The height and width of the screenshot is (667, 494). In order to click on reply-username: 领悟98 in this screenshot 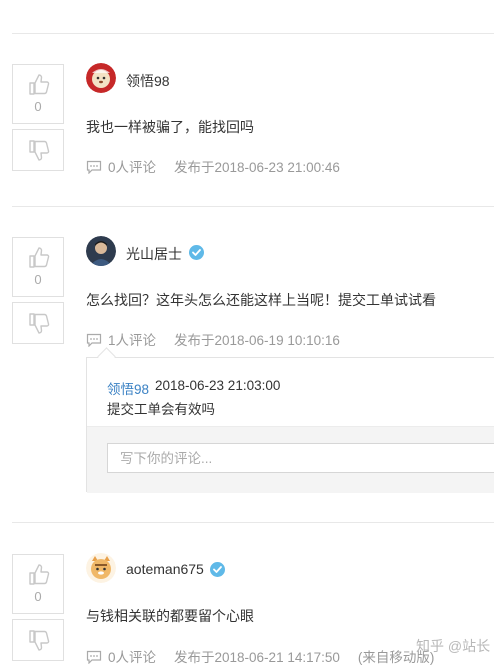, I will do `click(128, 388)`.